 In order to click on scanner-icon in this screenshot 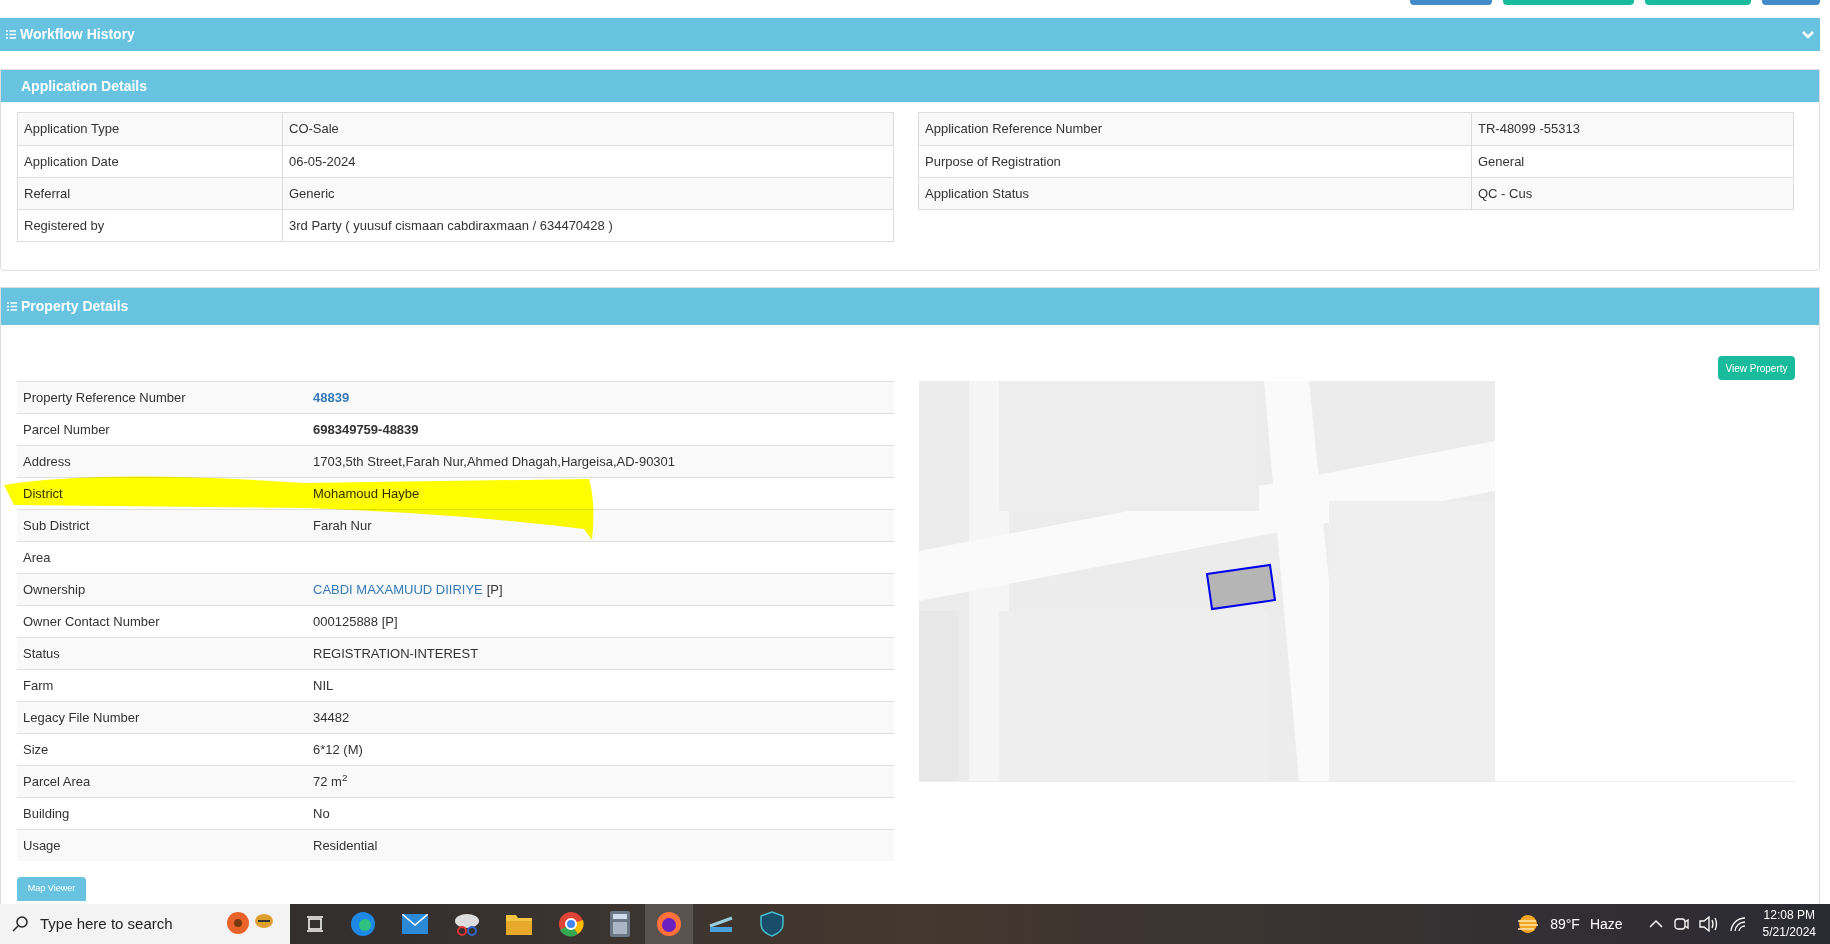, I will do `click(721, 924)`.